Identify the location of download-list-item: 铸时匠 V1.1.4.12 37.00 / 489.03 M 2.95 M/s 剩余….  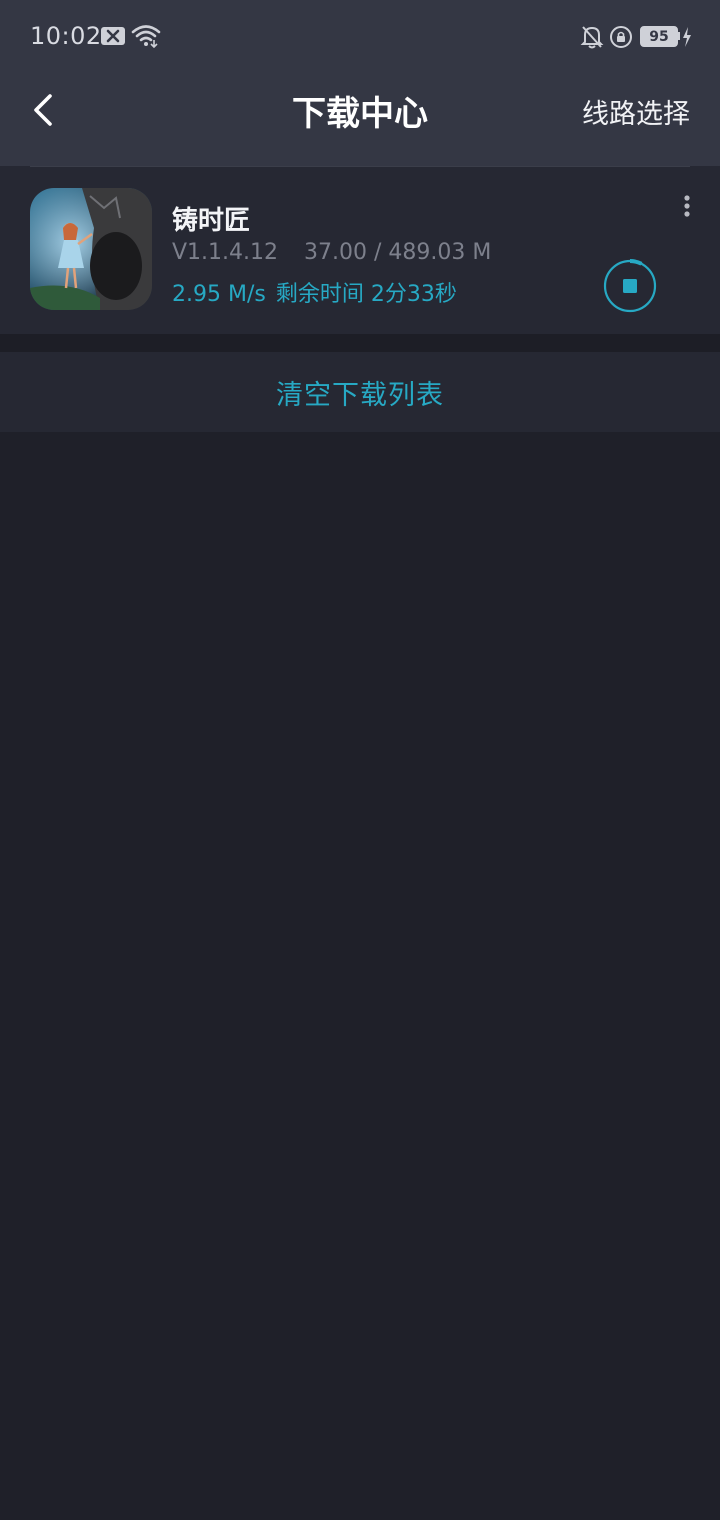
(360, 250).